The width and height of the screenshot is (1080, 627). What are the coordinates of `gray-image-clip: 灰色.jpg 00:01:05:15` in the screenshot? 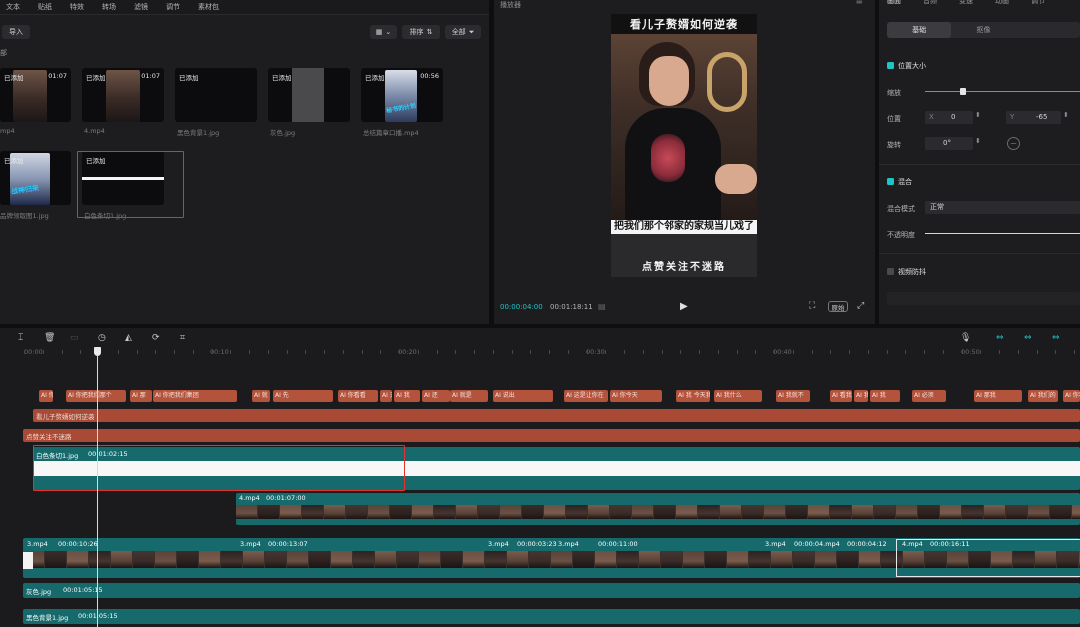 It's located at (551, 590).